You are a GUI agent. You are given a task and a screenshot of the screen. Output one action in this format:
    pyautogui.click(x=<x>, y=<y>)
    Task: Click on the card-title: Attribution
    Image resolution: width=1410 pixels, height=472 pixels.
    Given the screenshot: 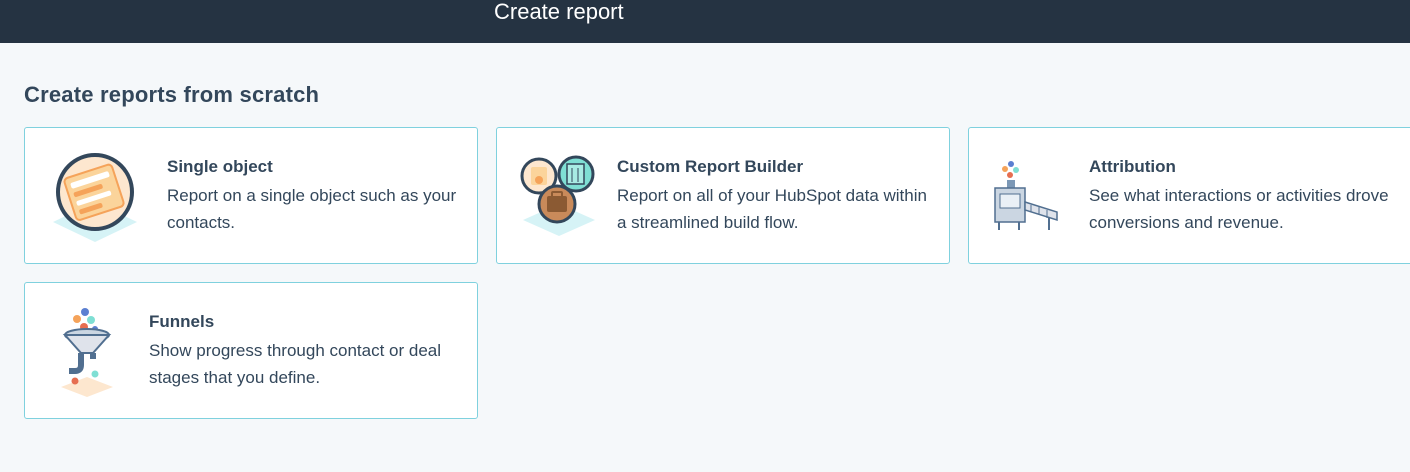 What is the action you would take?
    pyautogui.click(x=1132, y=166)
    